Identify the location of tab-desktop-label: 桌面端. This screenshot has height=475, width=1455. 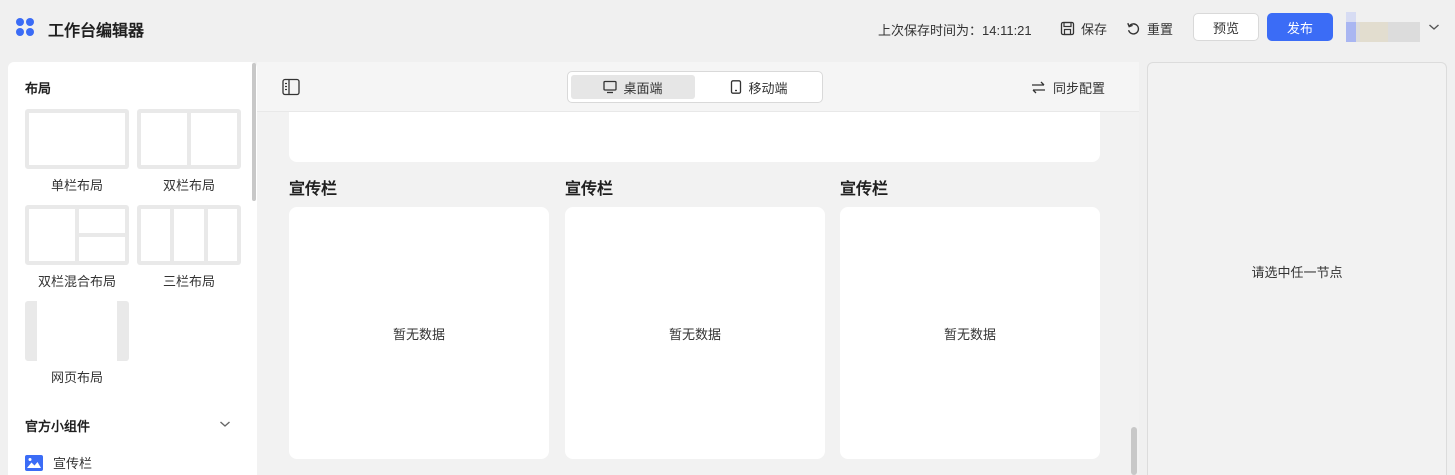
(643, 88).